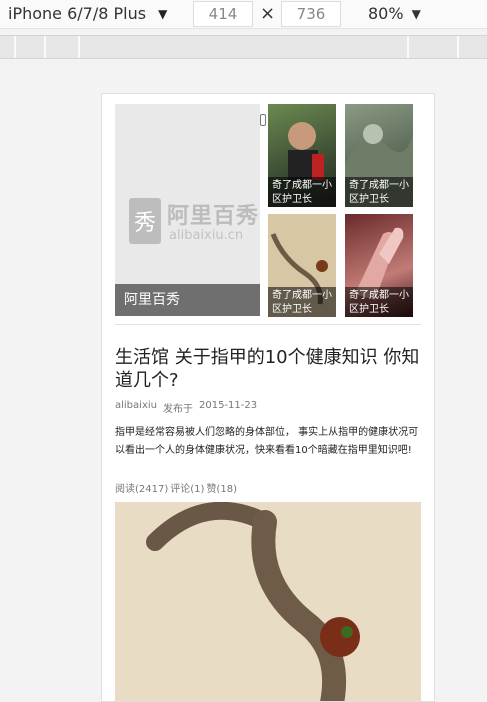  I want to click on logo-domain: alibaixiu.cn, so click(206, 235).